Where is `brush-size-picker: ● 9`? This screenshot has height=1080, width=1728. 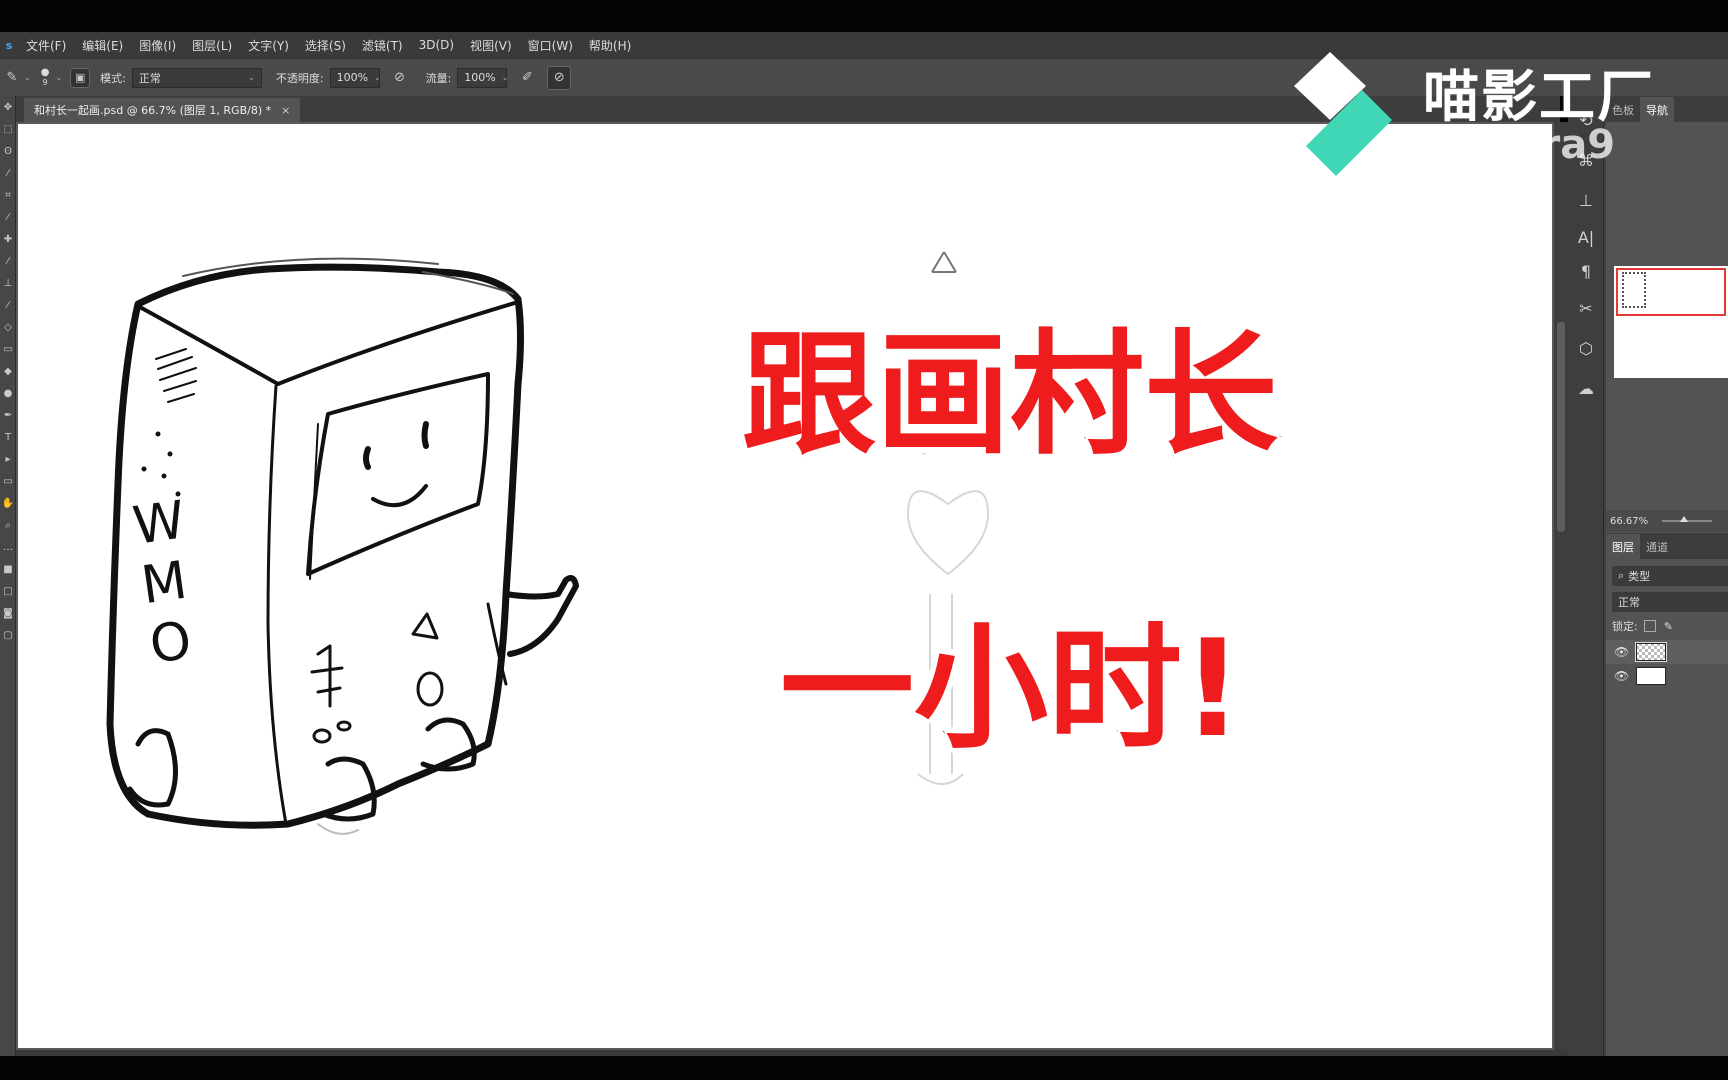 brush-size-picker: ● 9 is located at coordinates (45, 77).